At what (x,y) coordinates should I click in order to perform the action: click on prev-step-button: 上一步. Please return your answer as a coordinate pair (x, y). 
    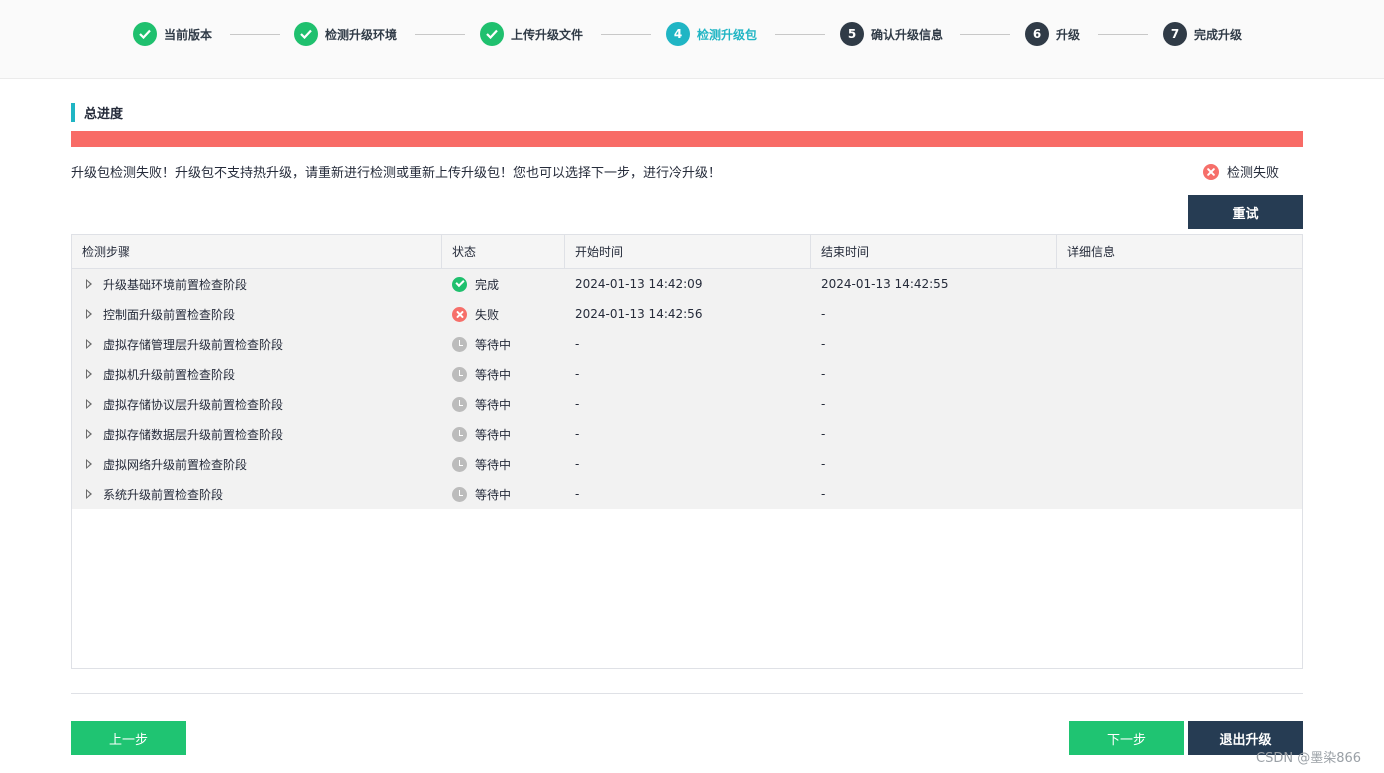
    Looking at the image, I should click on (128, 738).